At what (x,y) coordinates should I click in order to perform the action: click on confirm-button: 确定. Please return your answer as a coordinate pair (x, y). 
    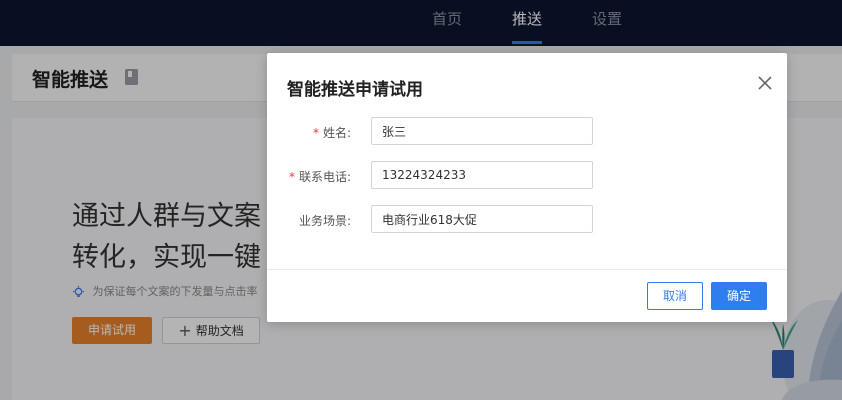
    Looking at the image, I should click on (739, 296).